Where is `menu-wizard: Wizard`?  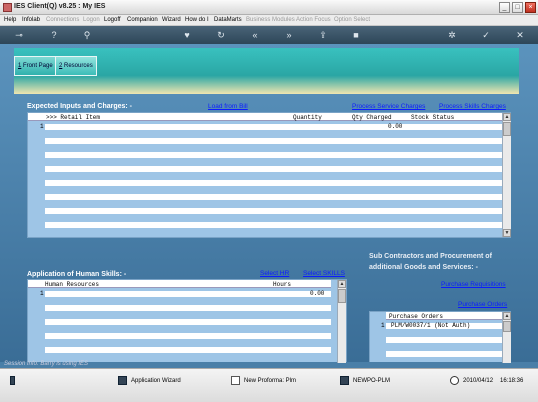
menu-wizard: Wizard is located at coordinates (171, 20).